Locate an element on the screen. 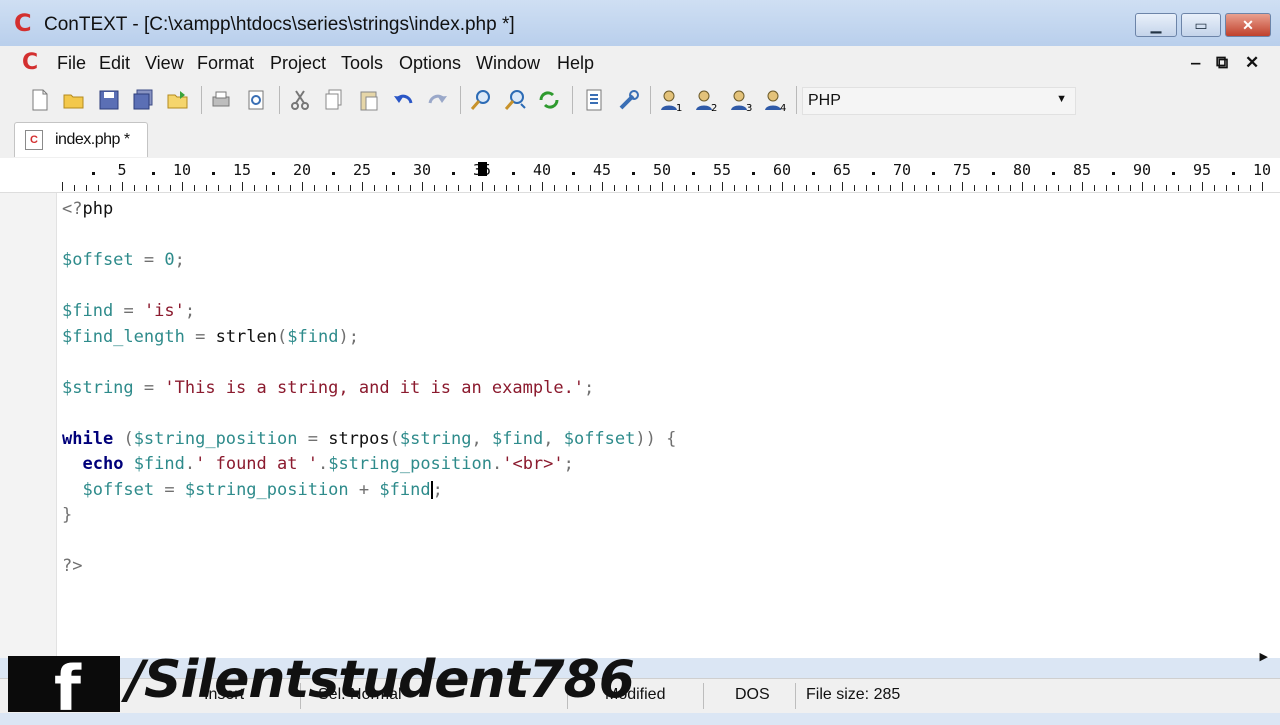 The image size is (1280, 725). print-icon is located at coordinates (221, 100).